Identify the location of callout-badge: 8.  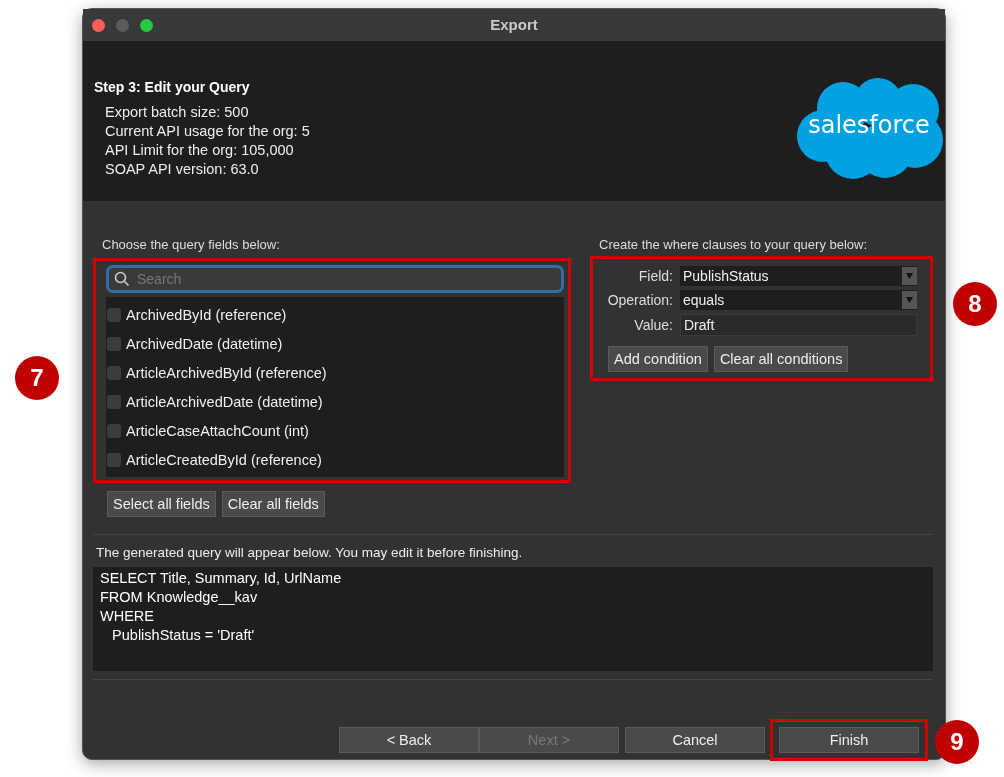
(975, 304).